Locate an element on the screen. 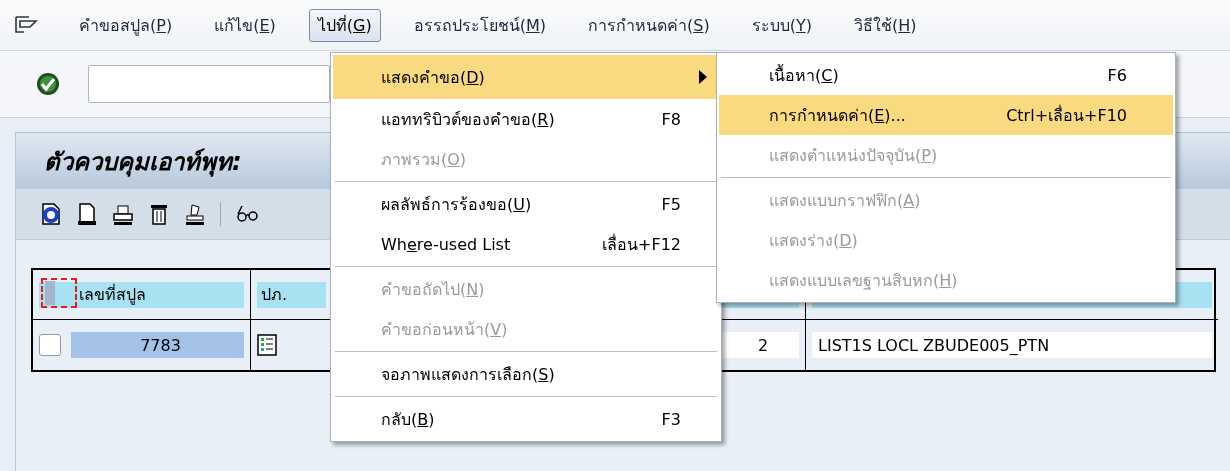 The width and height of the screenshot is (1230, 471). menu-bar-item: วิธีใช้(H) is located at coordinates (885, 25).